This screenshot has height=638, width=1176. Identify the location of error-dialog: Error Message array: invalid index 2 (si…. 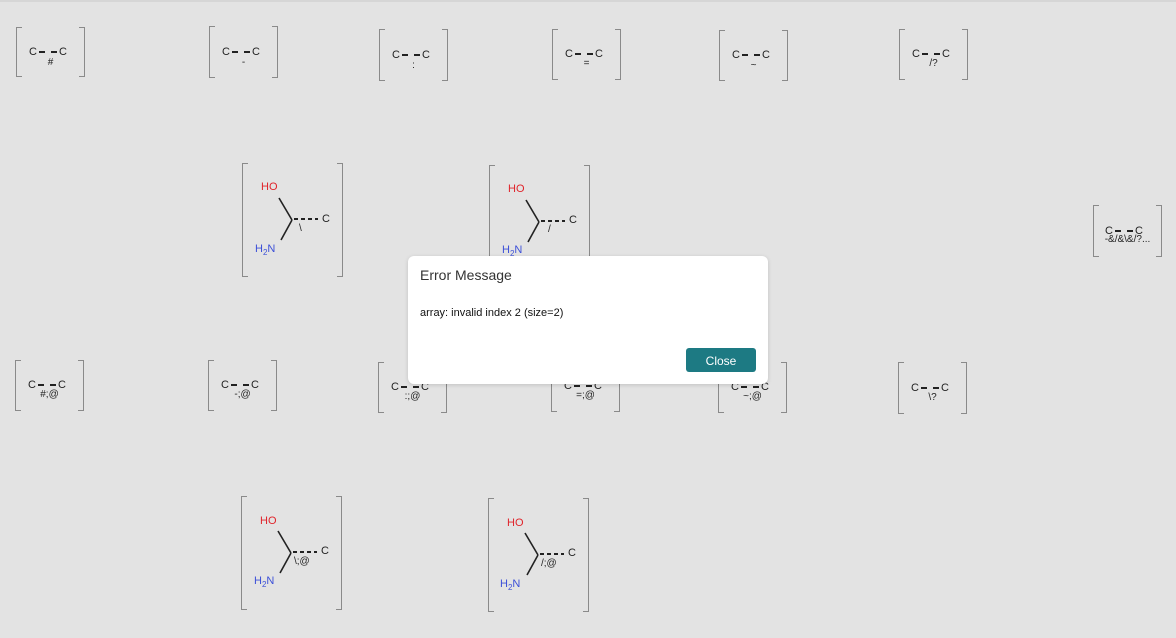
(588, 320).